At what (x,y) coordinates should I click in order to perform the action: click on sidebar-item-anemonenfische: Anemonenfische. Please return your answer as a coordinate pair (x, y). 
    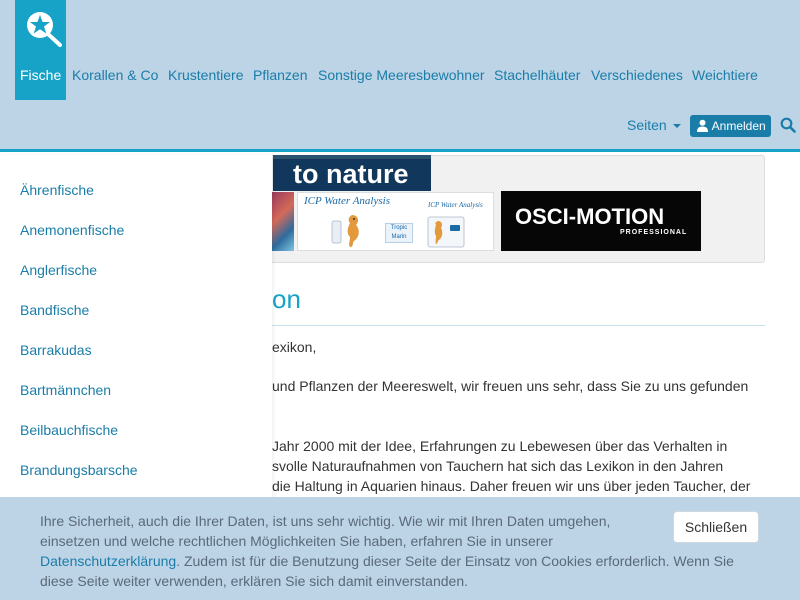
    Looking at the image, I should click on (72, 230).